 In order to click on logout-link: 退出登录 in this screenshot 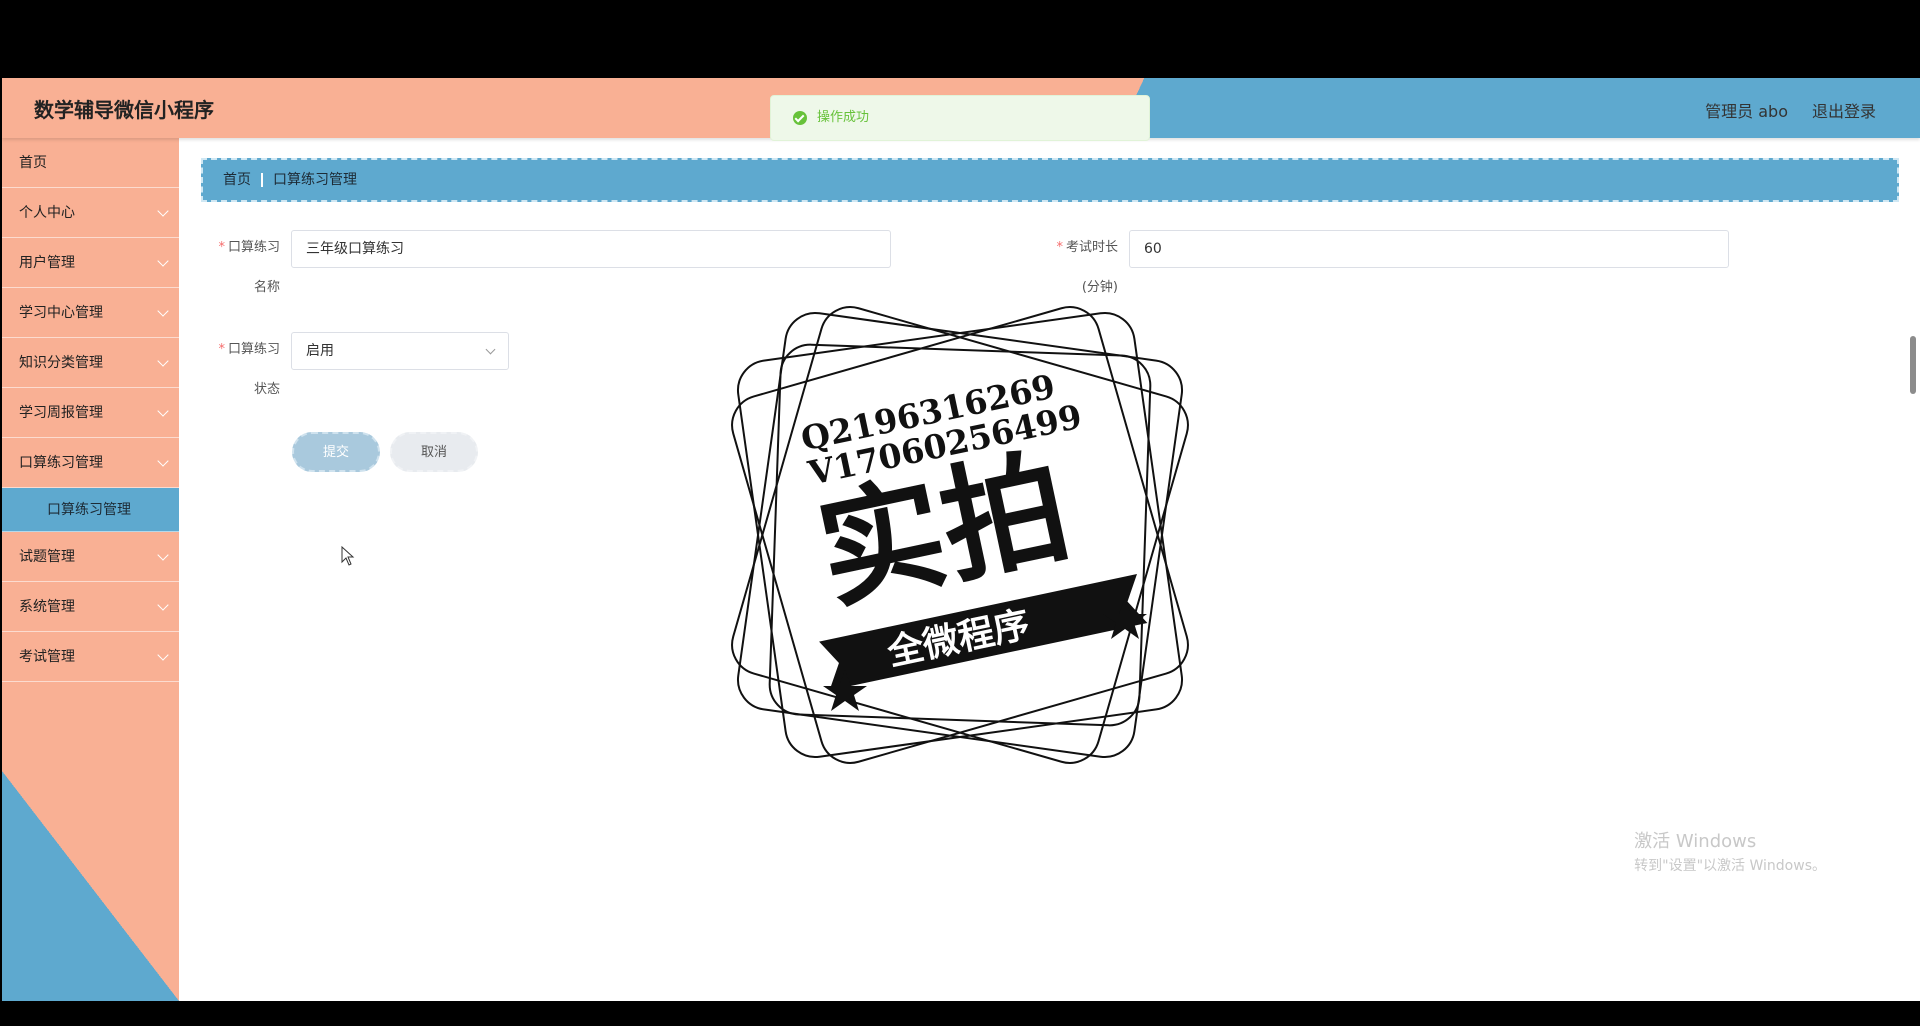, I will do `click(1844, 110)`.